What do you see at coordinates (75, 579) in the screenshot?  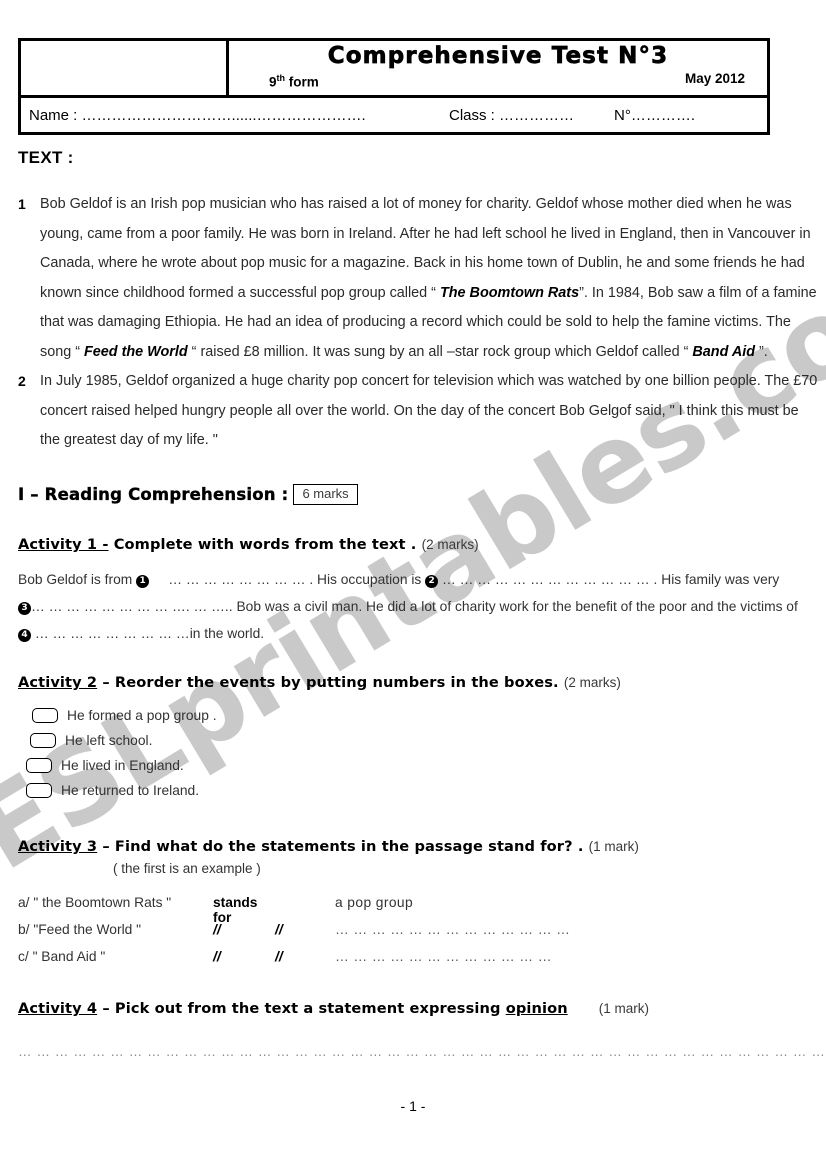 I see `a1-text-1: Bob Geldof is from` at bounding box center [75, 579].